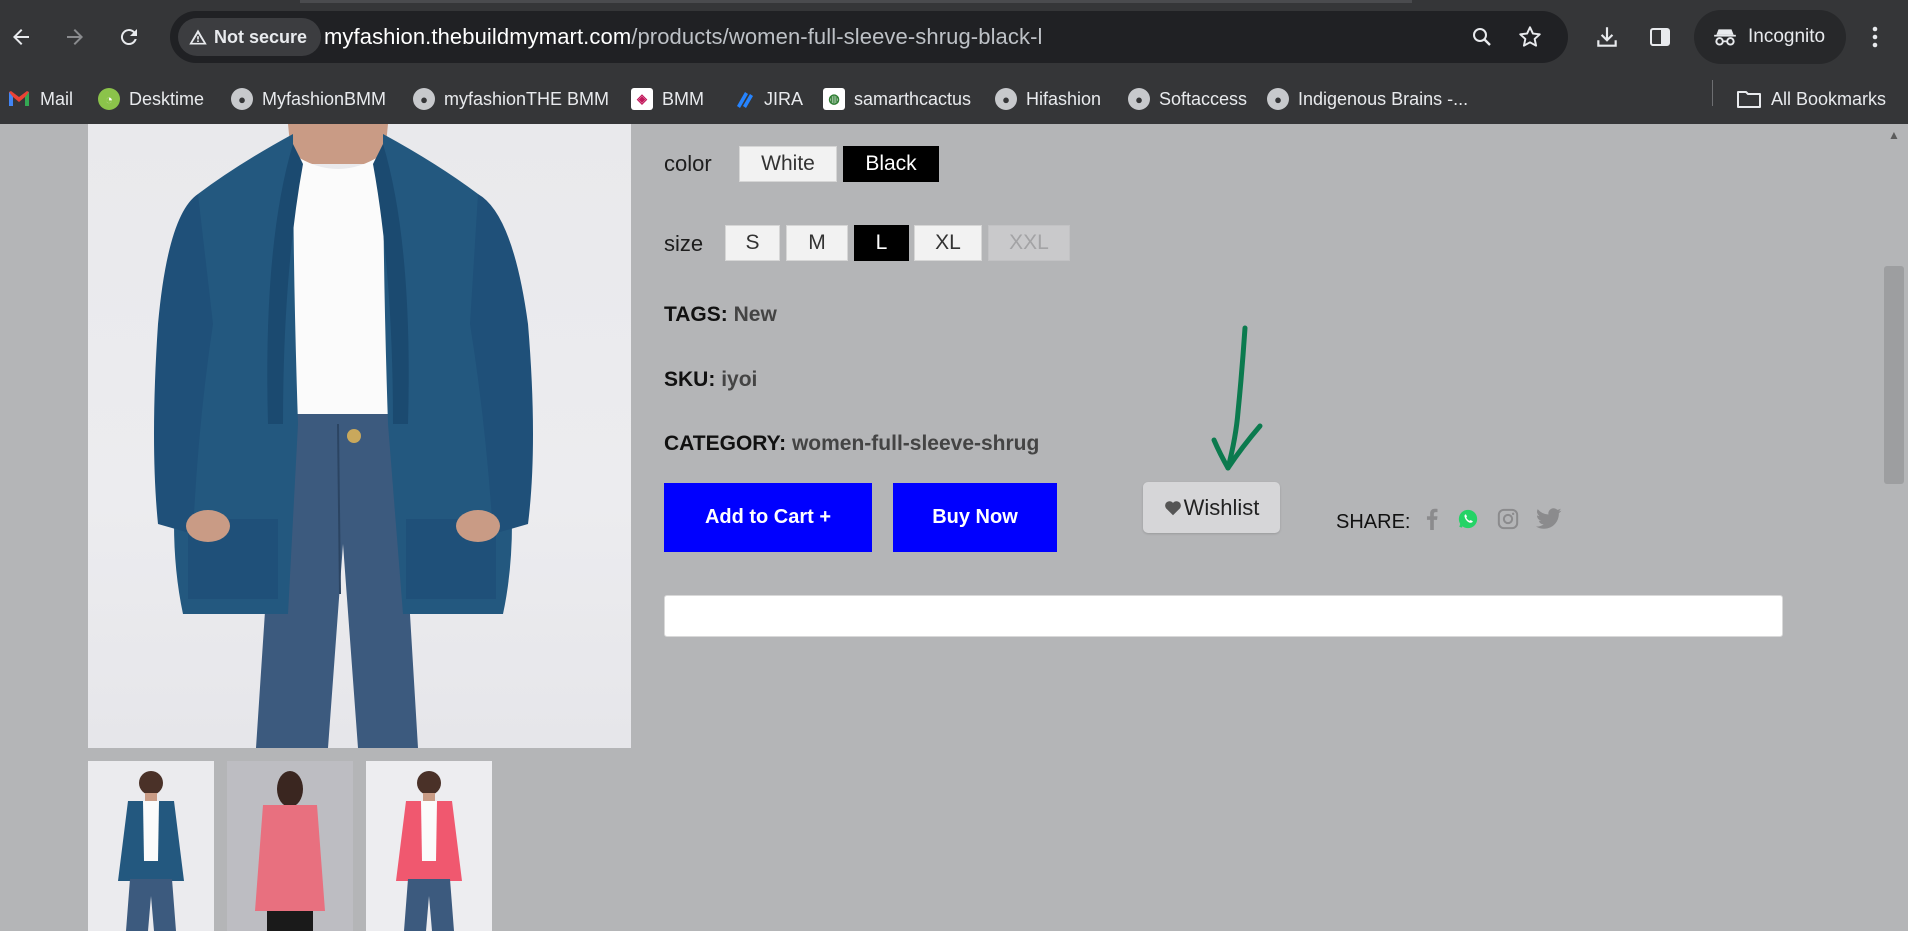 The width and height of the screenshot is (1908, 931). I want to click on bookmark-bmm: ◈ BMM, so click(667, 99).